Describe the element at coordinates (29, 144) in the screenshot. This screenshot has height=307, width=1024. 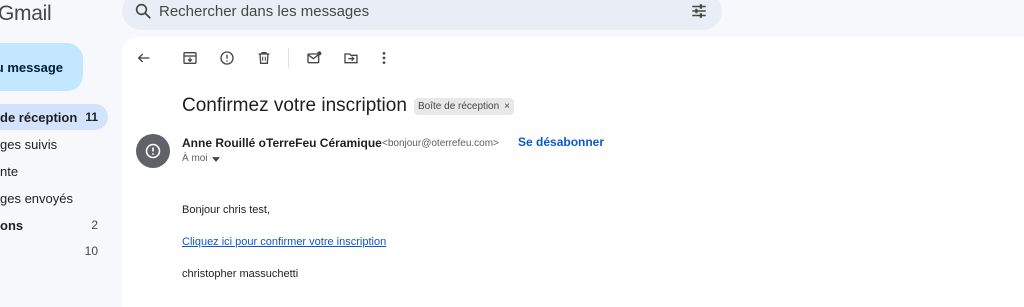
I see `sidebar-item-label: ges suivis` at that location.